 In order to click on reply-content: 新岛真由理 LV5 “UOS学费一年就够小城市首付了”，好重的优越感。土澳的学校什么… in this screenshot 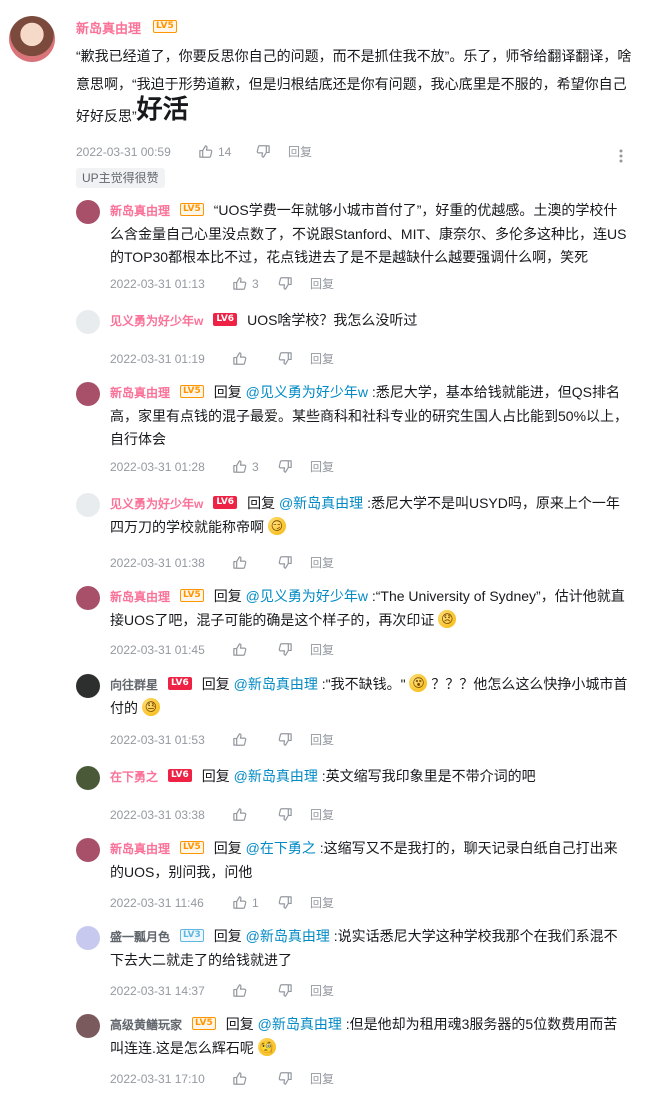, I will do `click(370, 234)`.